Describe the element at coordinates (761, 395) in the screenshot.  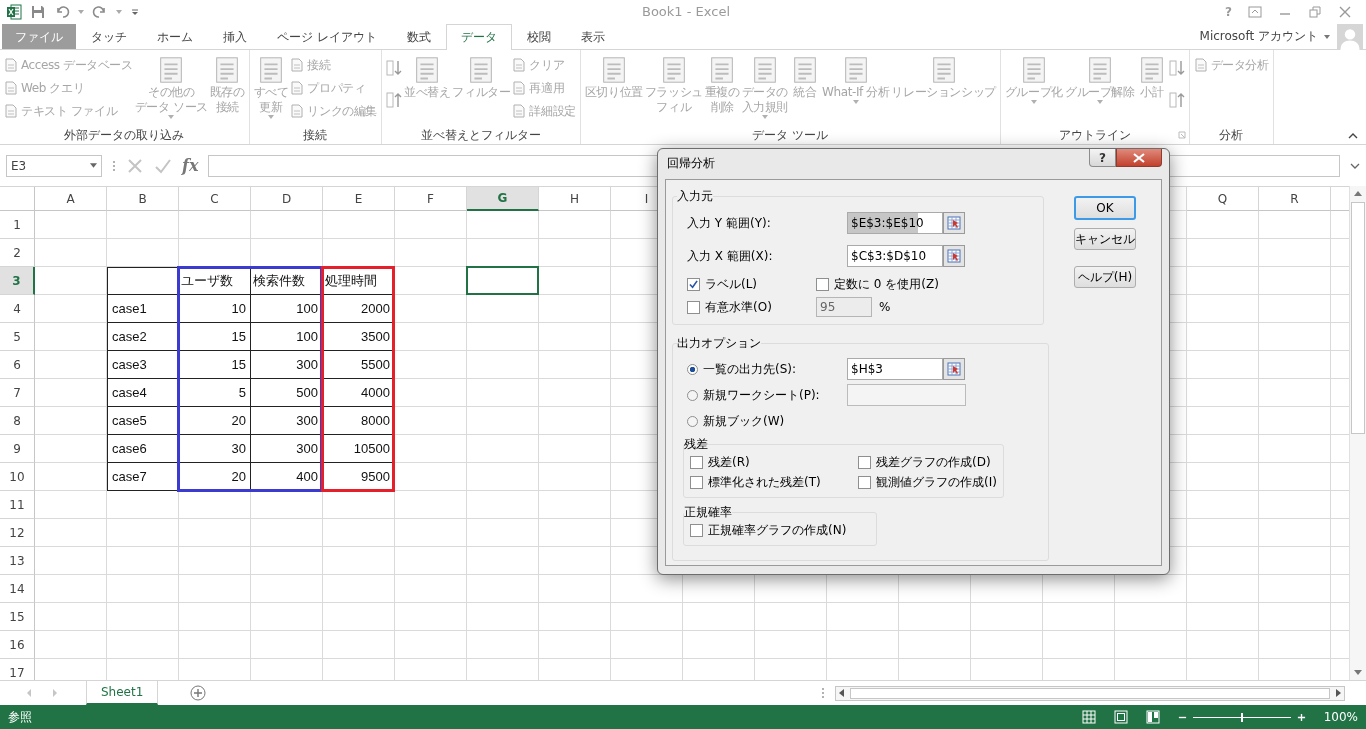
I see `radio-label: 新規ワークシート(P):` at that location.